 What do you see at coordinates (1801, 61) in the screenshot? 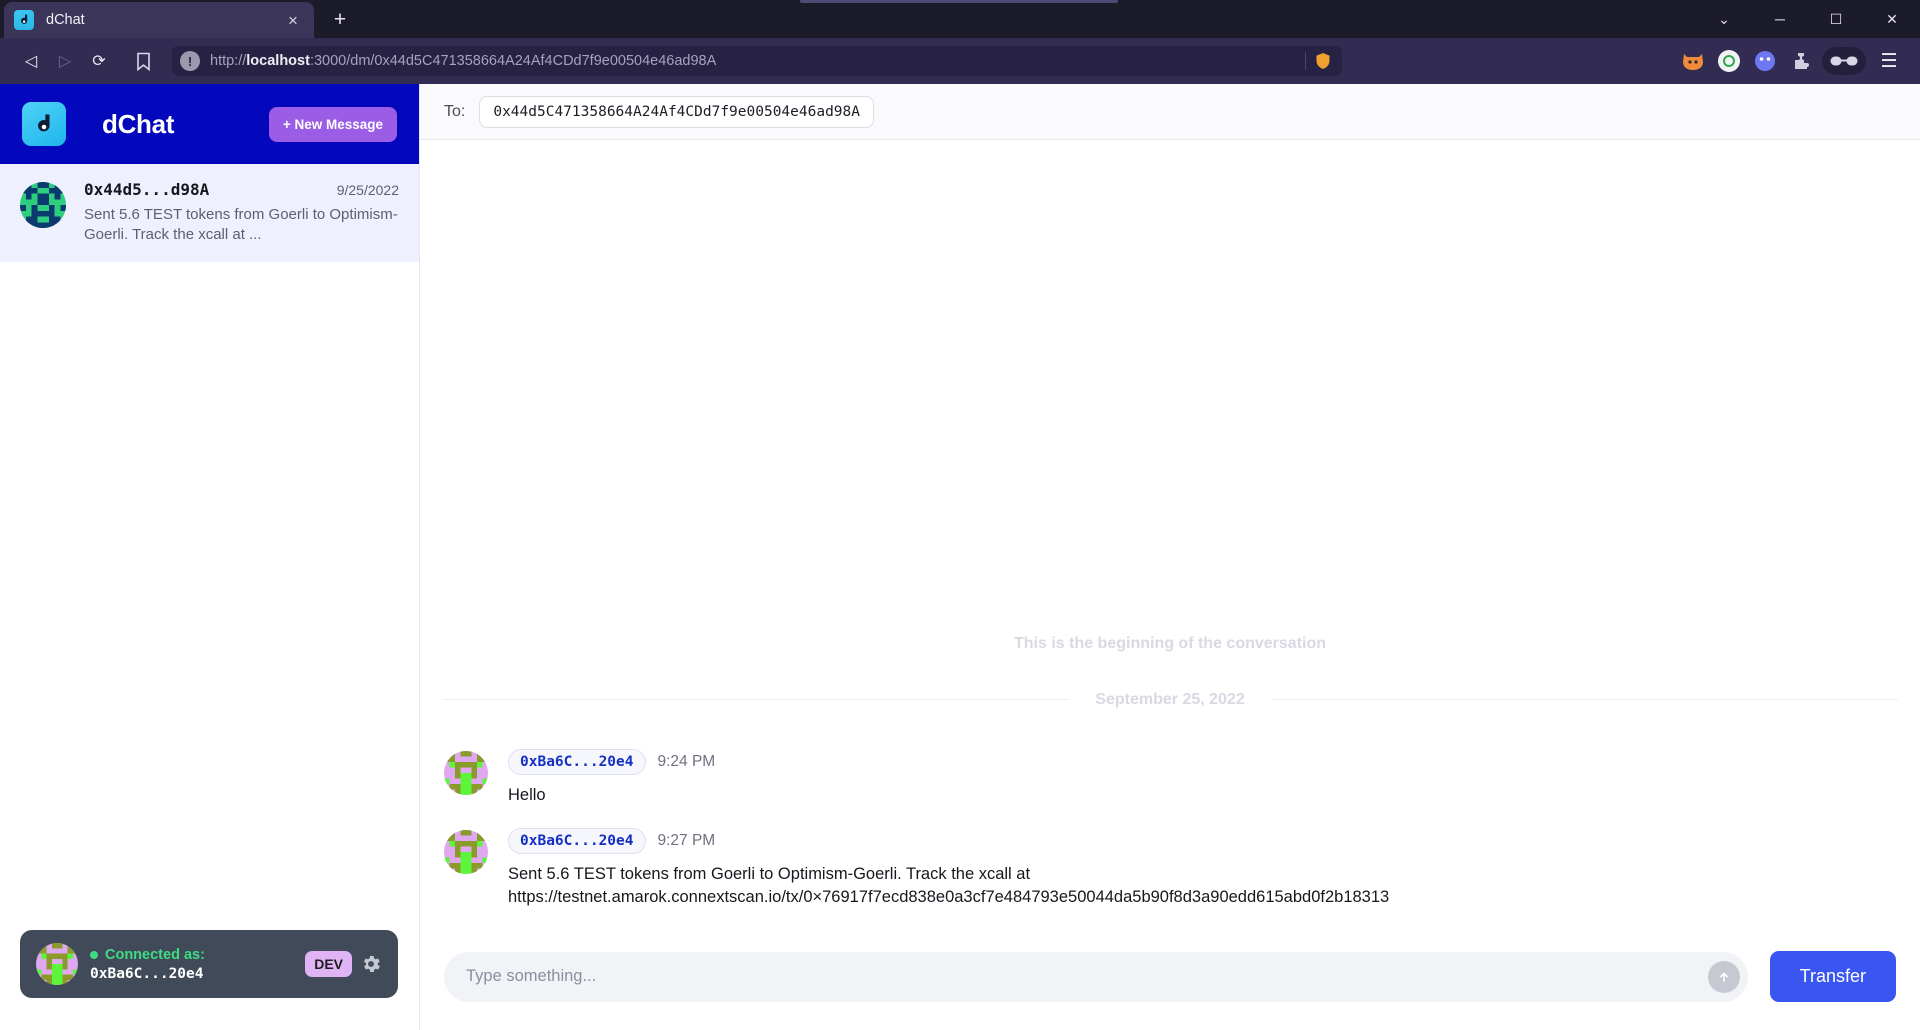
I see `puzzle-extension-icon` at bounding box center [1801, 61].